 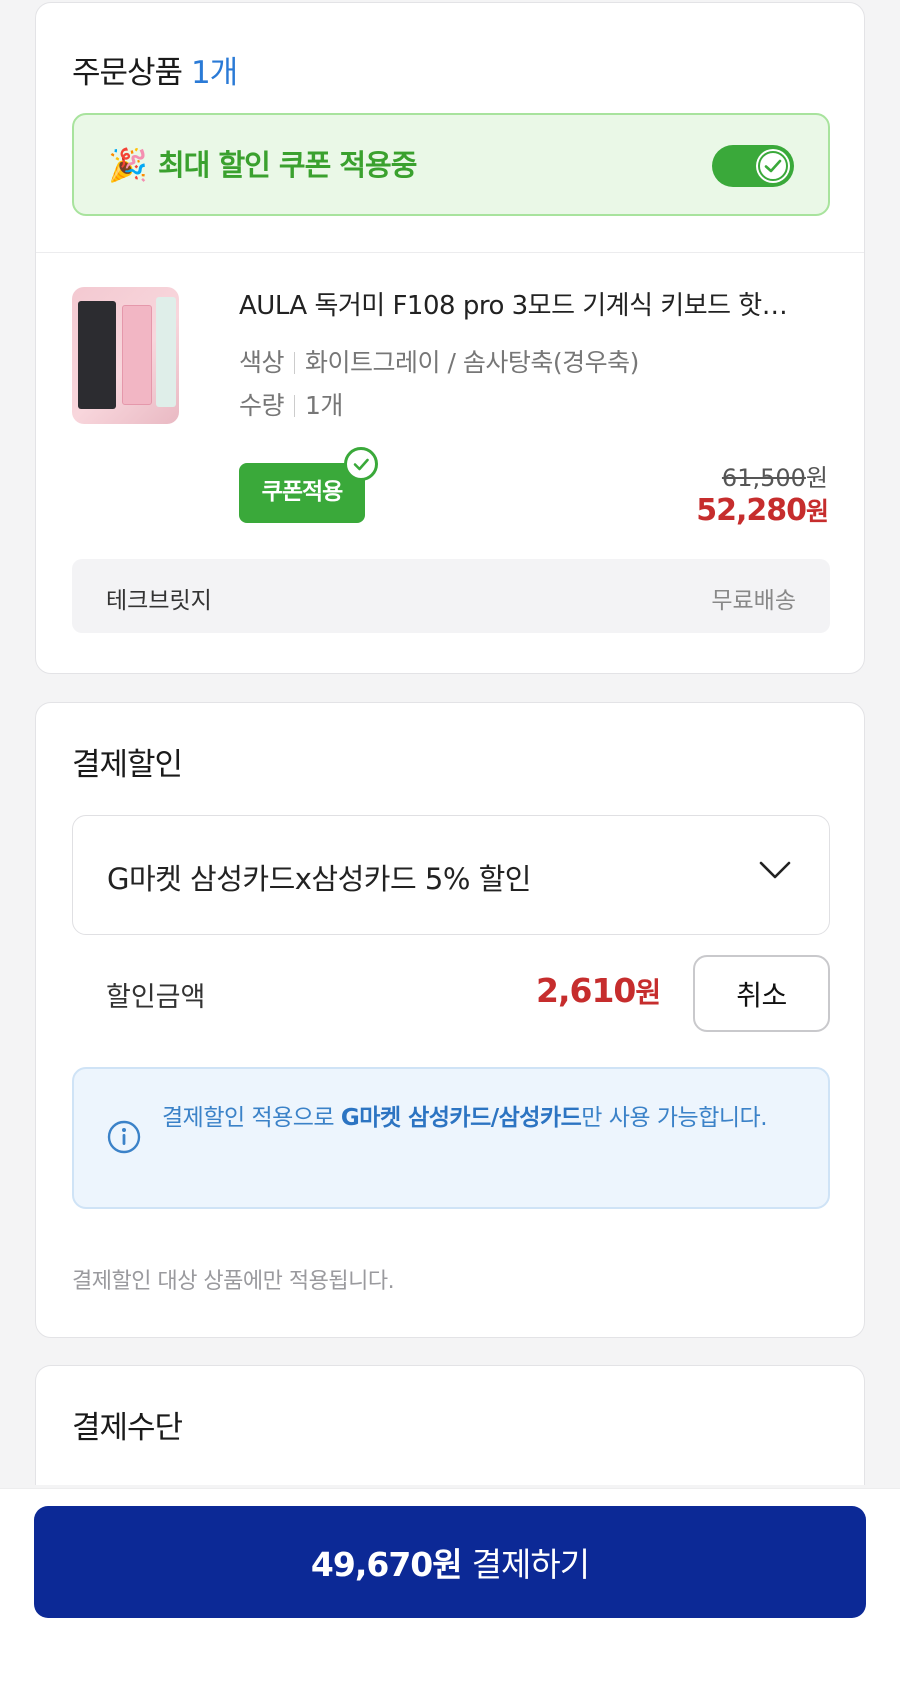 What do you see at coordinates (214, 73) in the screenshot?
I see `order-count: 1개` at bounding box center [214, 73].